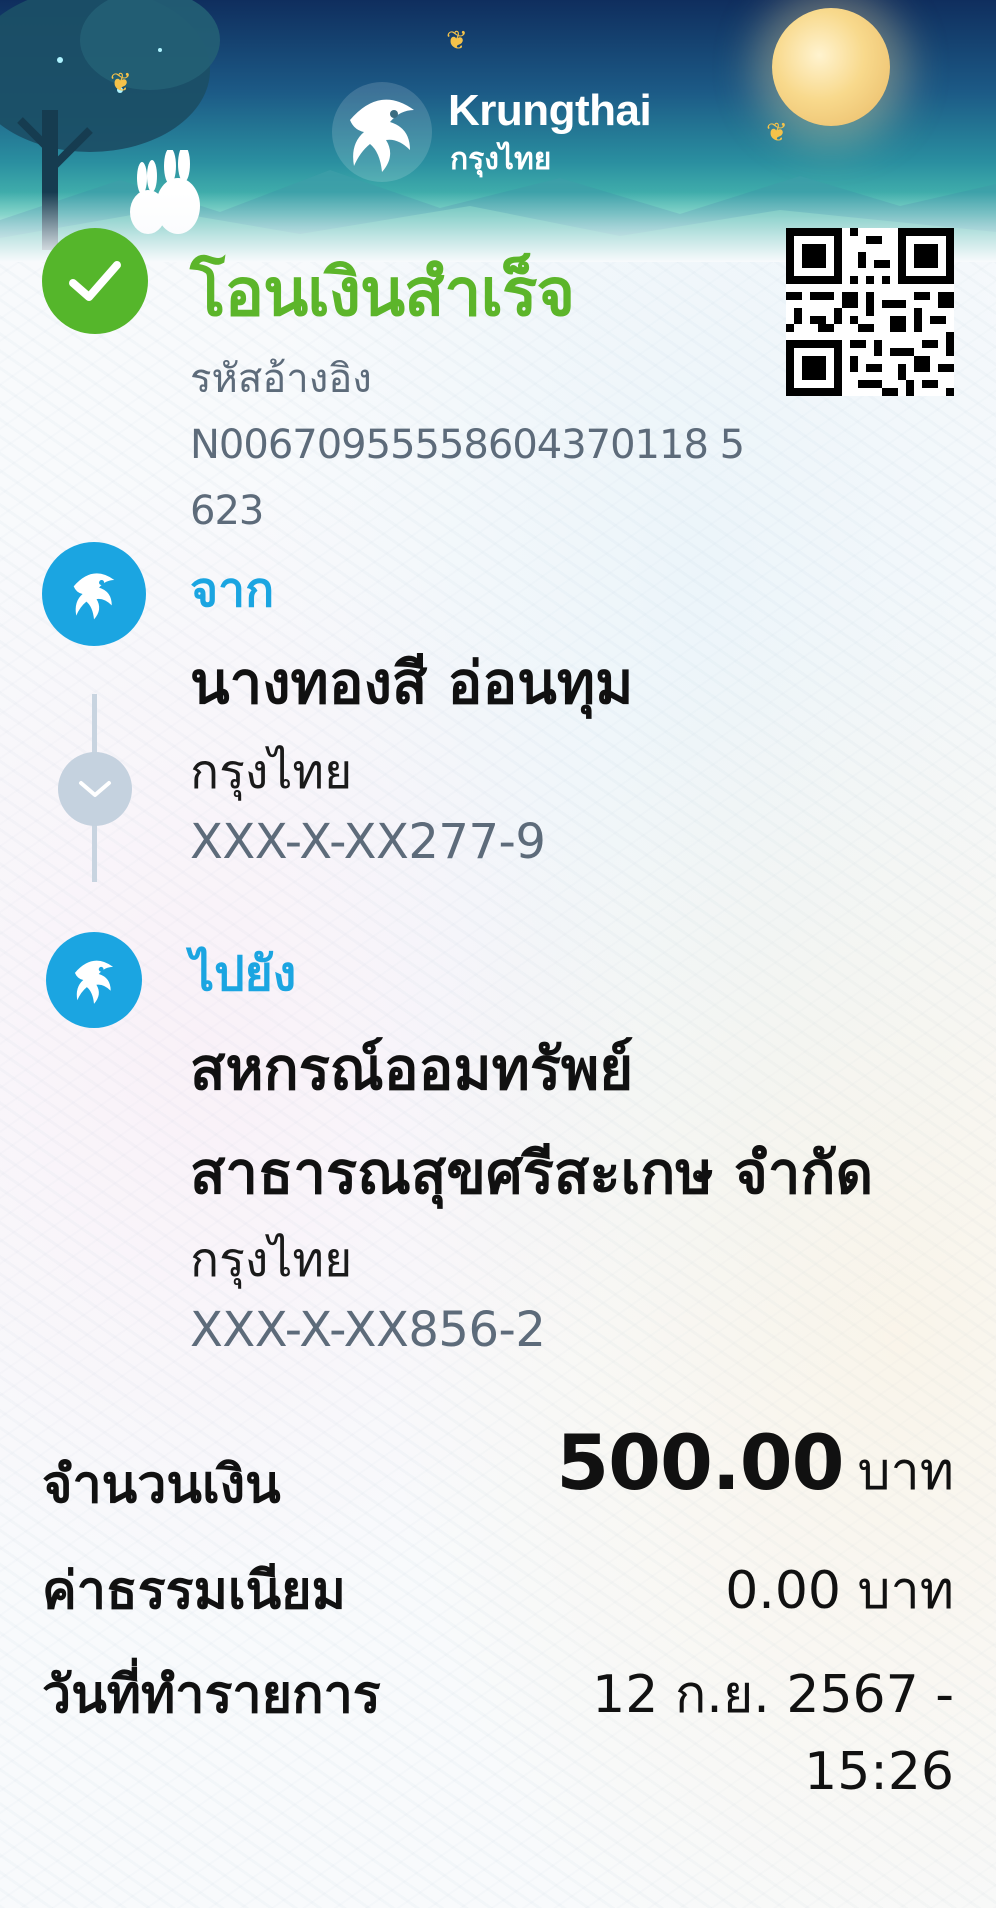  What do you see at coordinates (773, 1695) in the screenshot?
I see `transaction-date-value: 12 ก.ย. 2567 -` at bounding box center [773, 1695].